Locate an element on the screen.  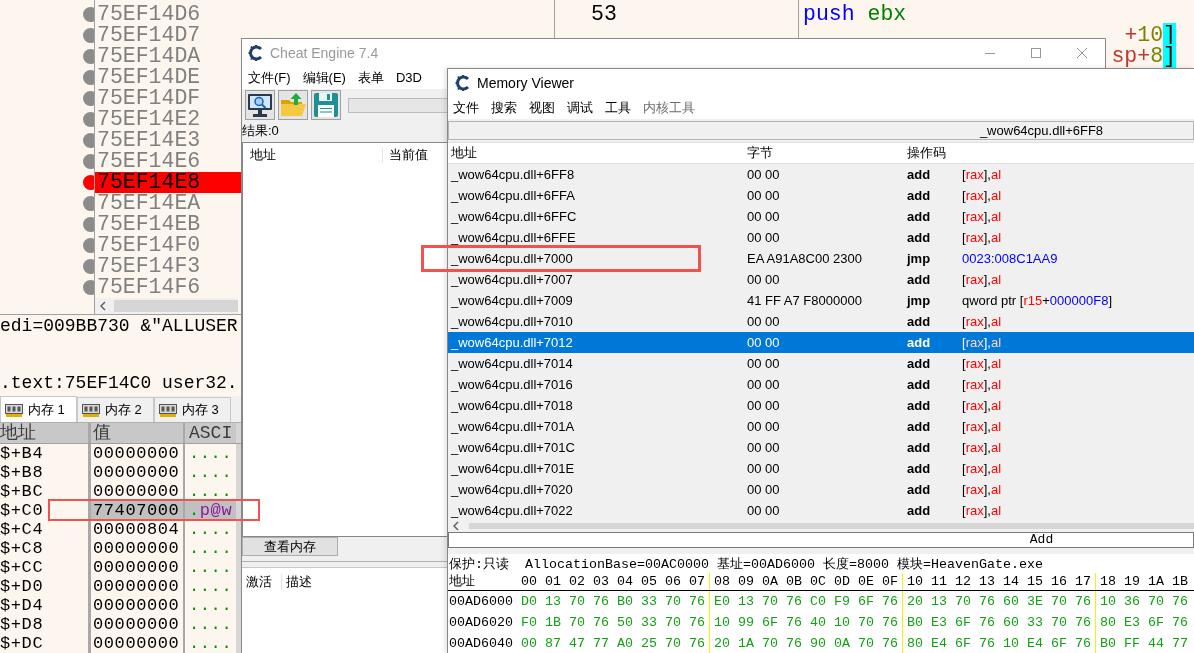
address-text: 75EF14E3 is located at coordinates (149, 140).